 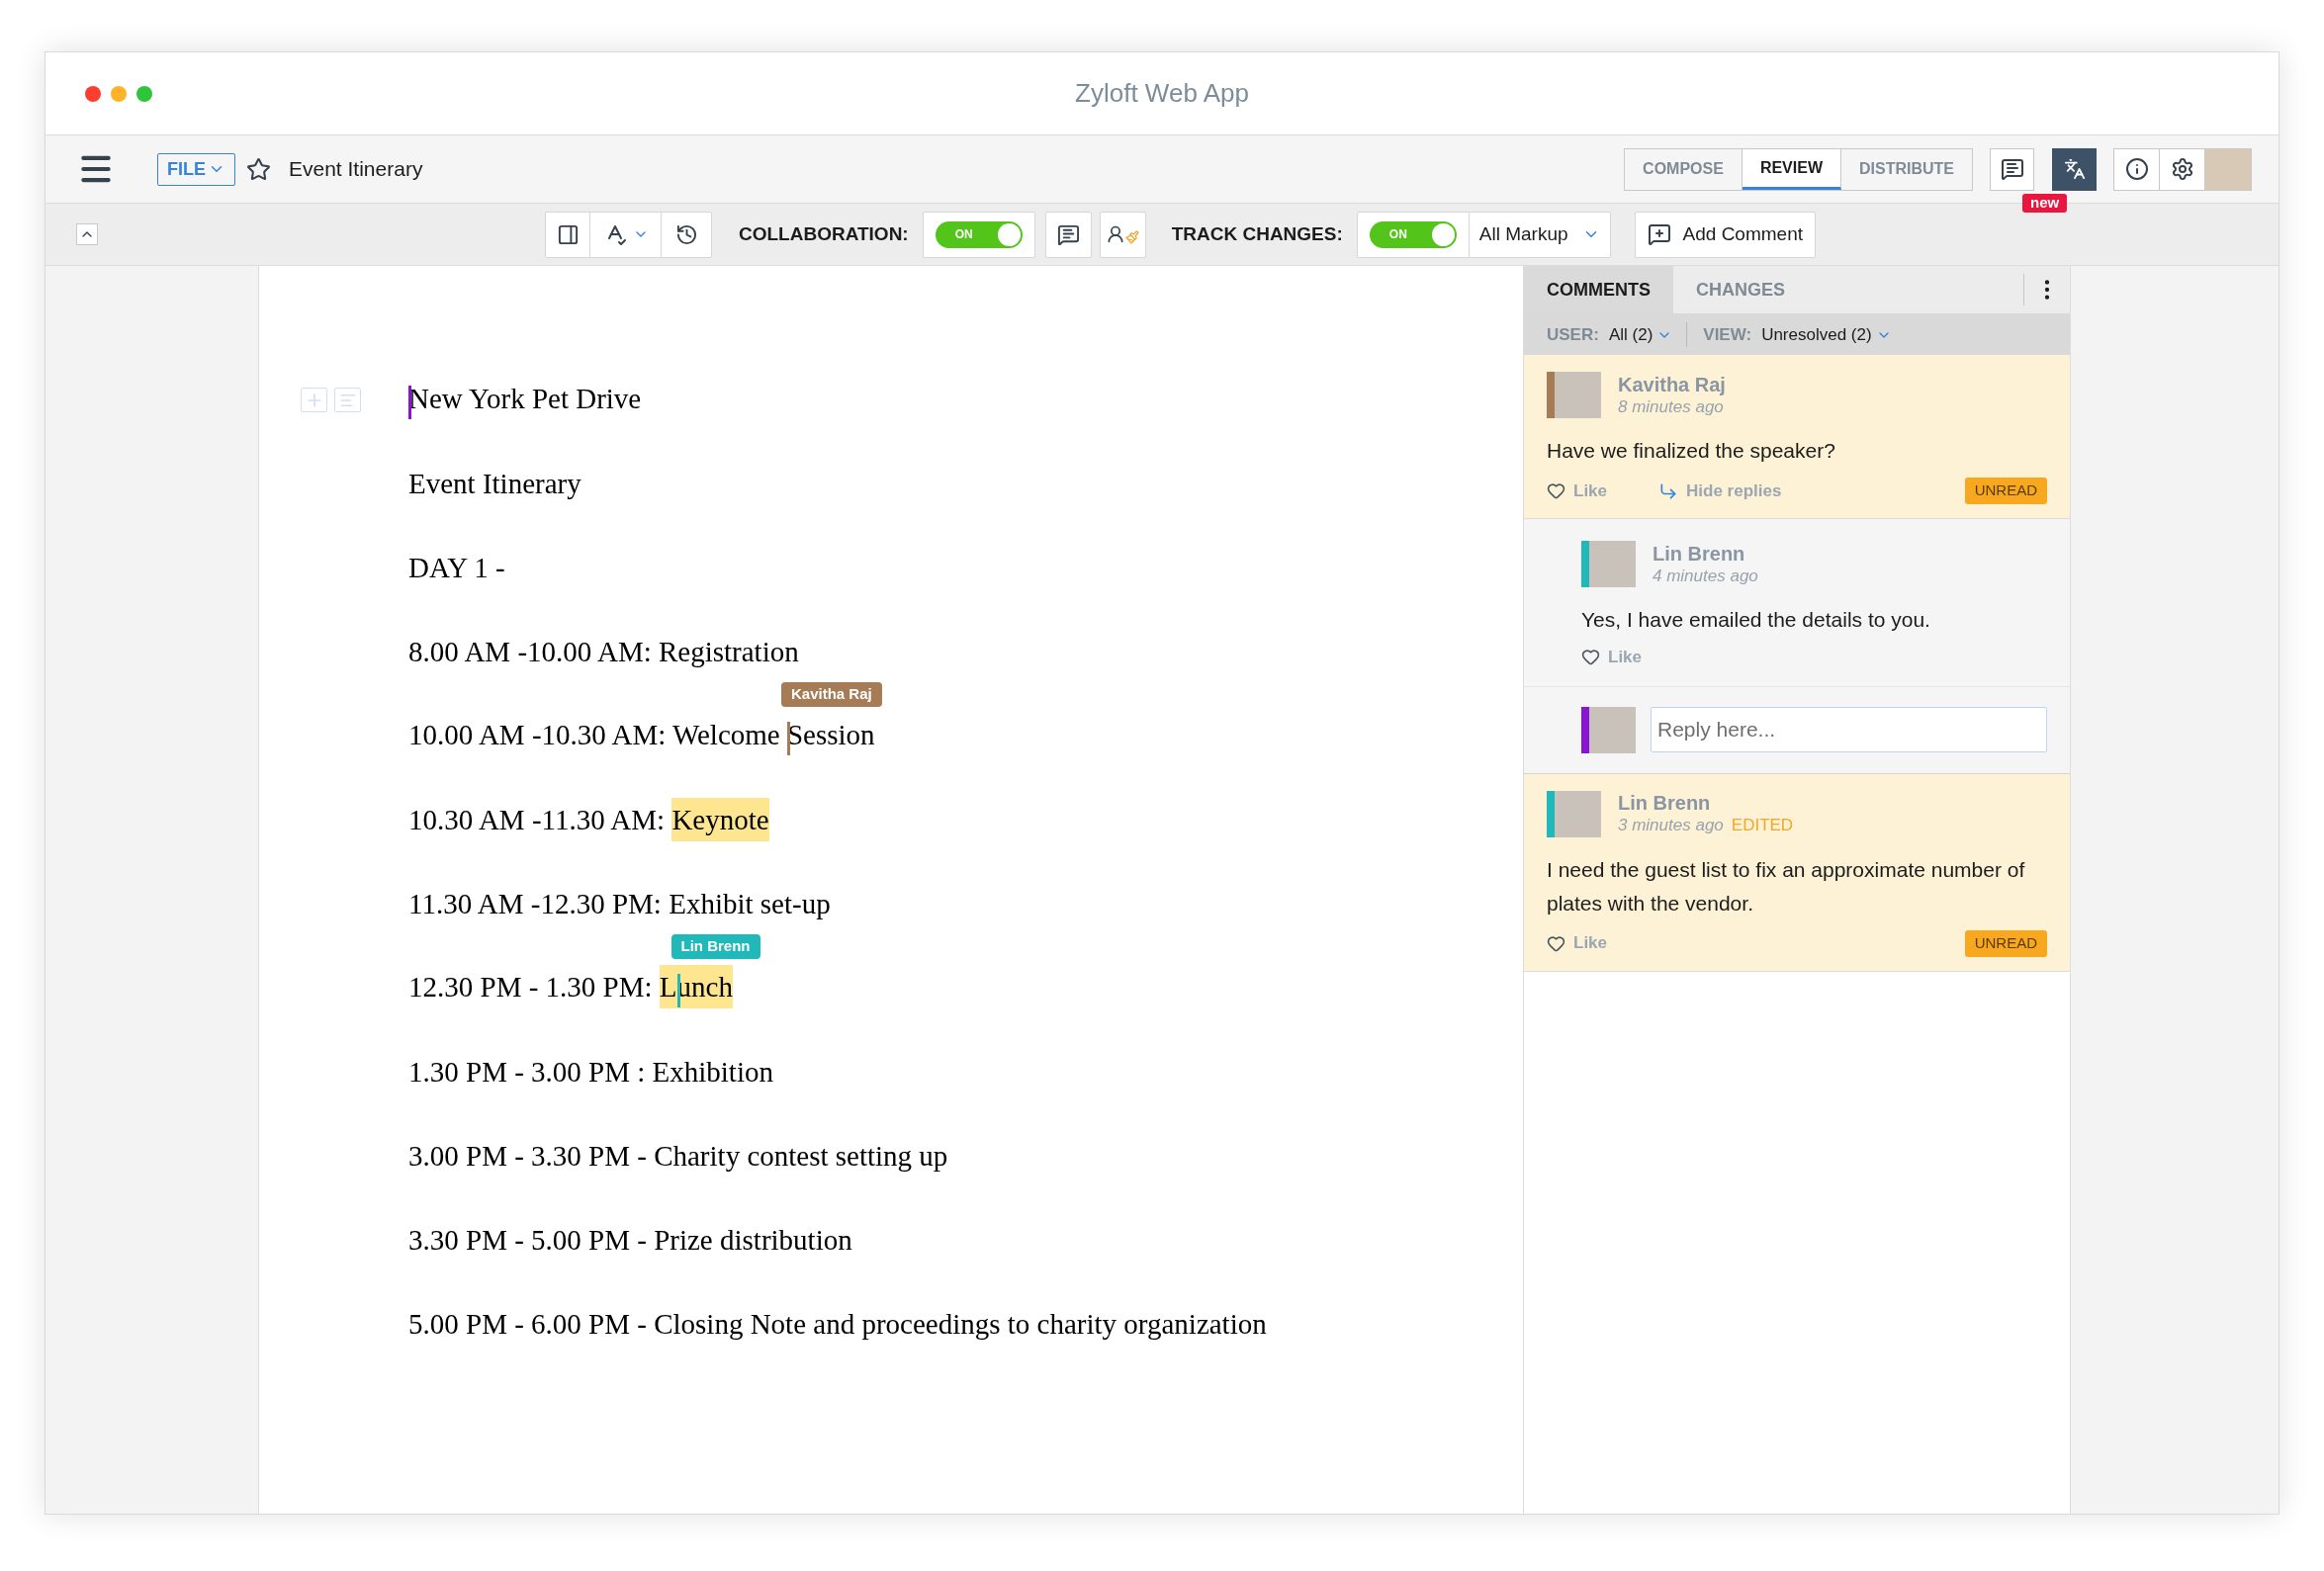 I want to click on highlighted-text: Keynote, so click(x=720, y=819).